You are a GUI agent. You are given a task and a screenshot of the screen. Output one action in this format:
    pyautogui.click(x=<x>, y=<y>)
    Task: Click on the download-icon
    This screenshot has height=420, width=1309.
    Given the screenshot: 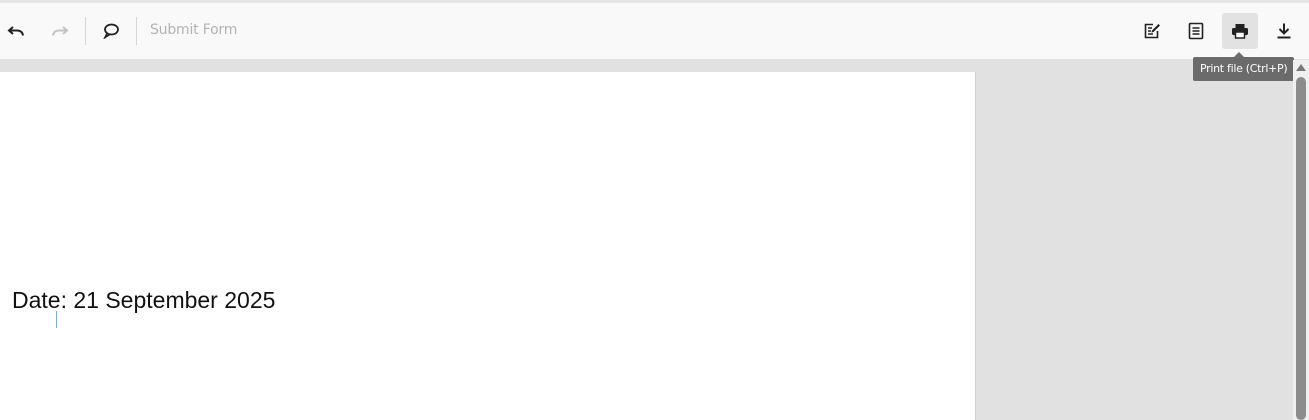 What is the action you would take?
    pyautogui.click(x=1284, y=31)
    